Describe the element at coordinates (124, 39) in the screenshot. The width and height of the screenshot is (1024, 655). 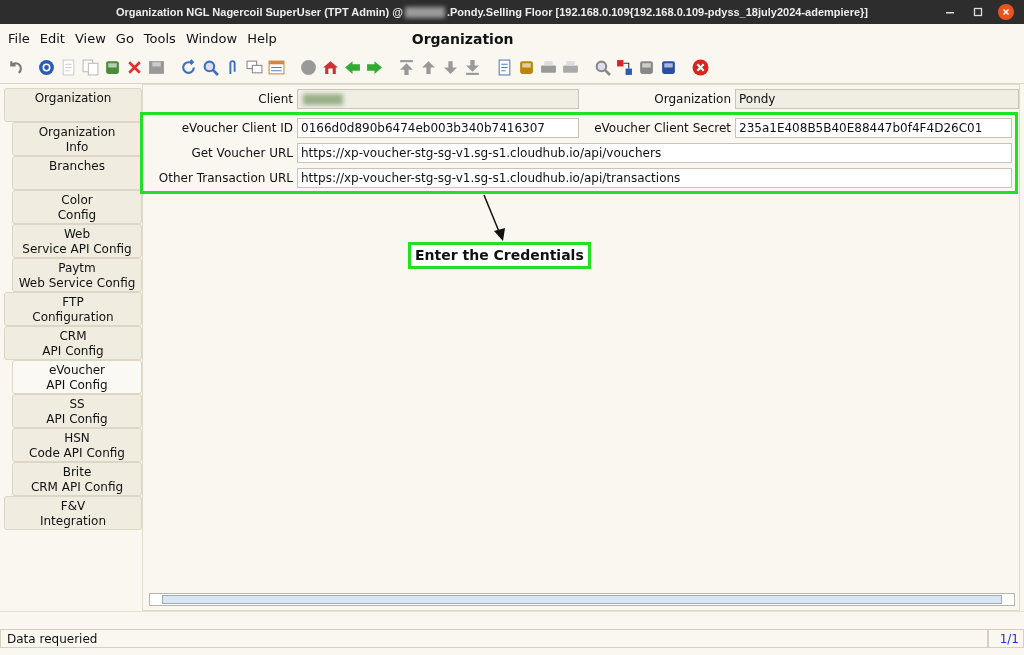
I see `menu-item: Go` at that location.